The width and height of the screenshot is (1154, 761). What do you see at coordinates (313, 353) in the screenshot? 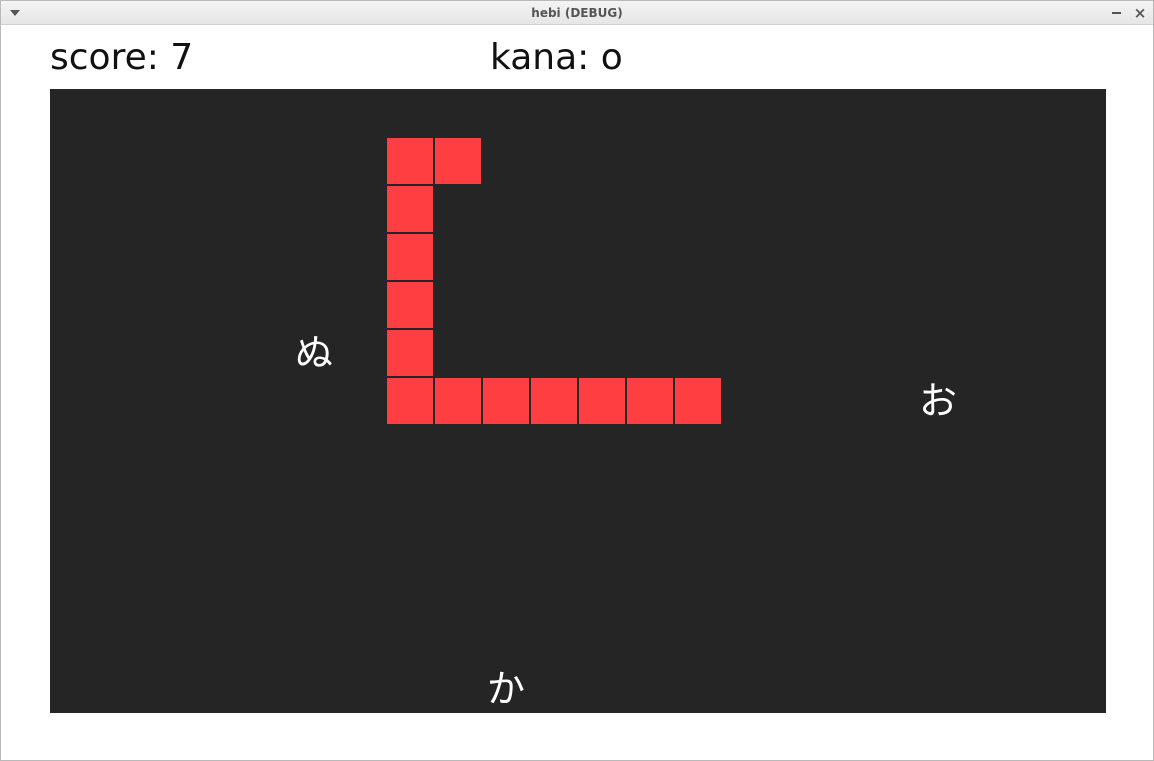
I see `kana-food-nu: ぬ` at bounding box center [313, 353].